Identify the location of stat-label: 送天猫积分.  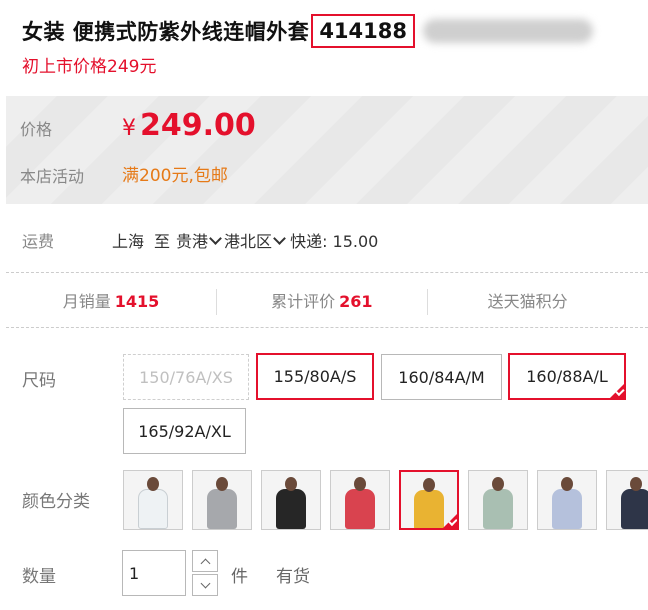
(527, 301).